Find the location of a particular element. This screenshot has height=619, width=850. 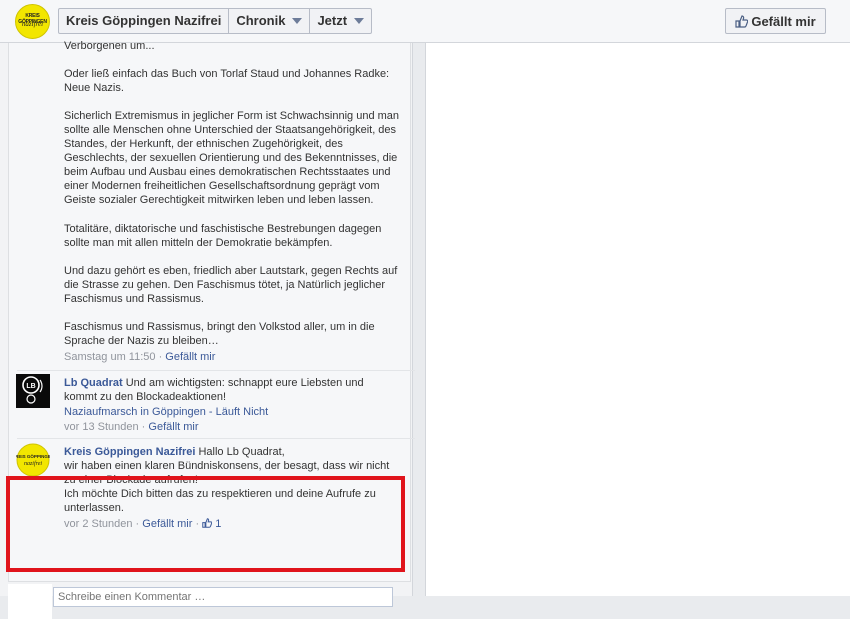

thumbs-up-icon is located at coordinates (742, 21).